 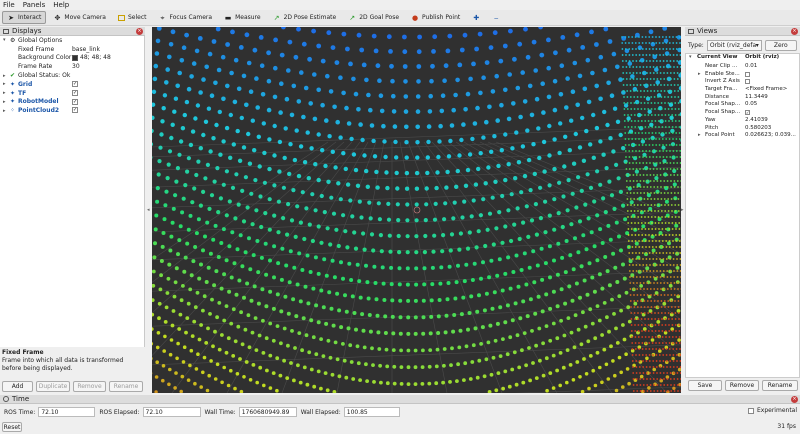 What do you see at coordinates (400, 399) in the screenshot?
I see `time-panel-title: Time ×` at bounding box center [400, 399].